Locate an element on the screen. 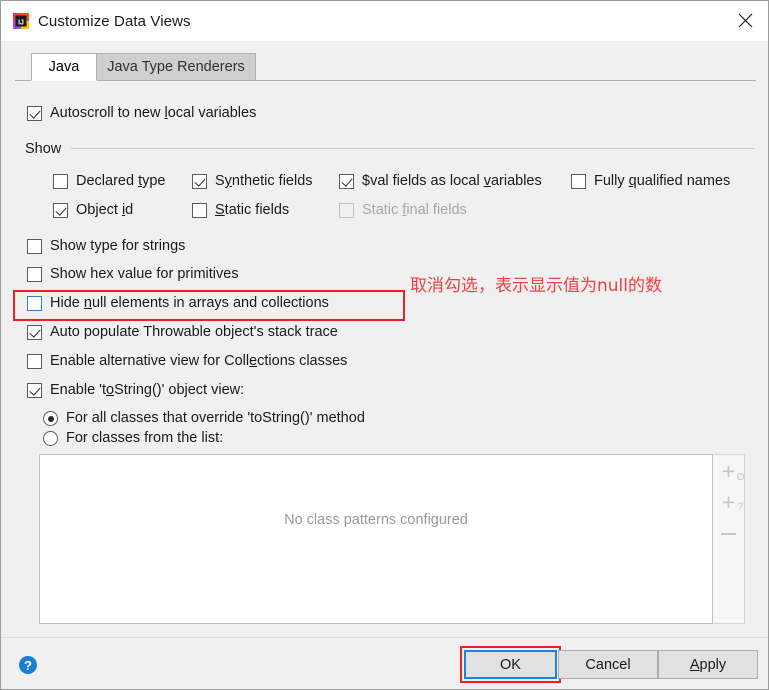 The height and width of the screenshot is (690, 769). tab-strip: Java Java Type Renderers is located at coordinates (385, 67).